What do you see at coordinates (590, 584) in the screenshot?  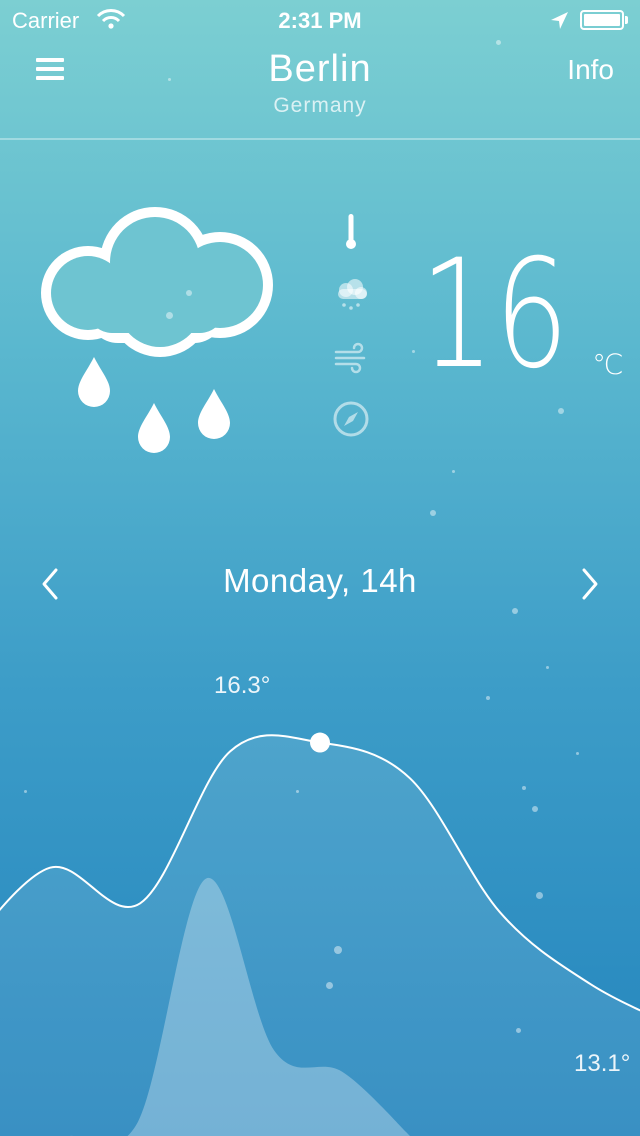 I see `chevron-right-icon` at bounding box center [590, 584].